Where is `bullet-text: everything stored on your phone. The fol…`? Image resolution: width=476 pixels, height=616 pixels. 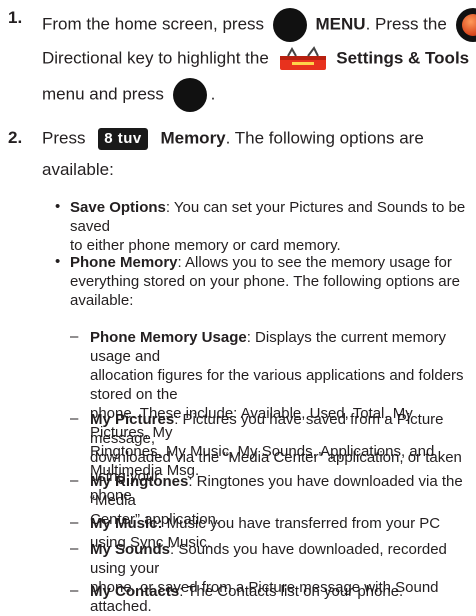
bullet-text: everything stored on your phone. The fol… is located at coordinates (265, 281).